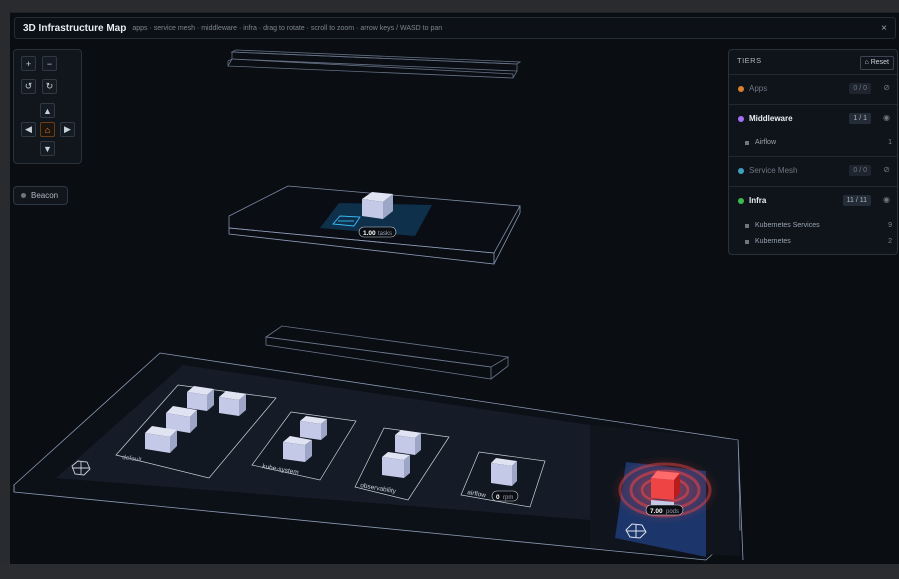 This screenshot has width=899, height=579. What do you see at coordinates (45, 195) in the screenshot?
I see `beacon-label: Beacon` at bounding box center [45, 195].